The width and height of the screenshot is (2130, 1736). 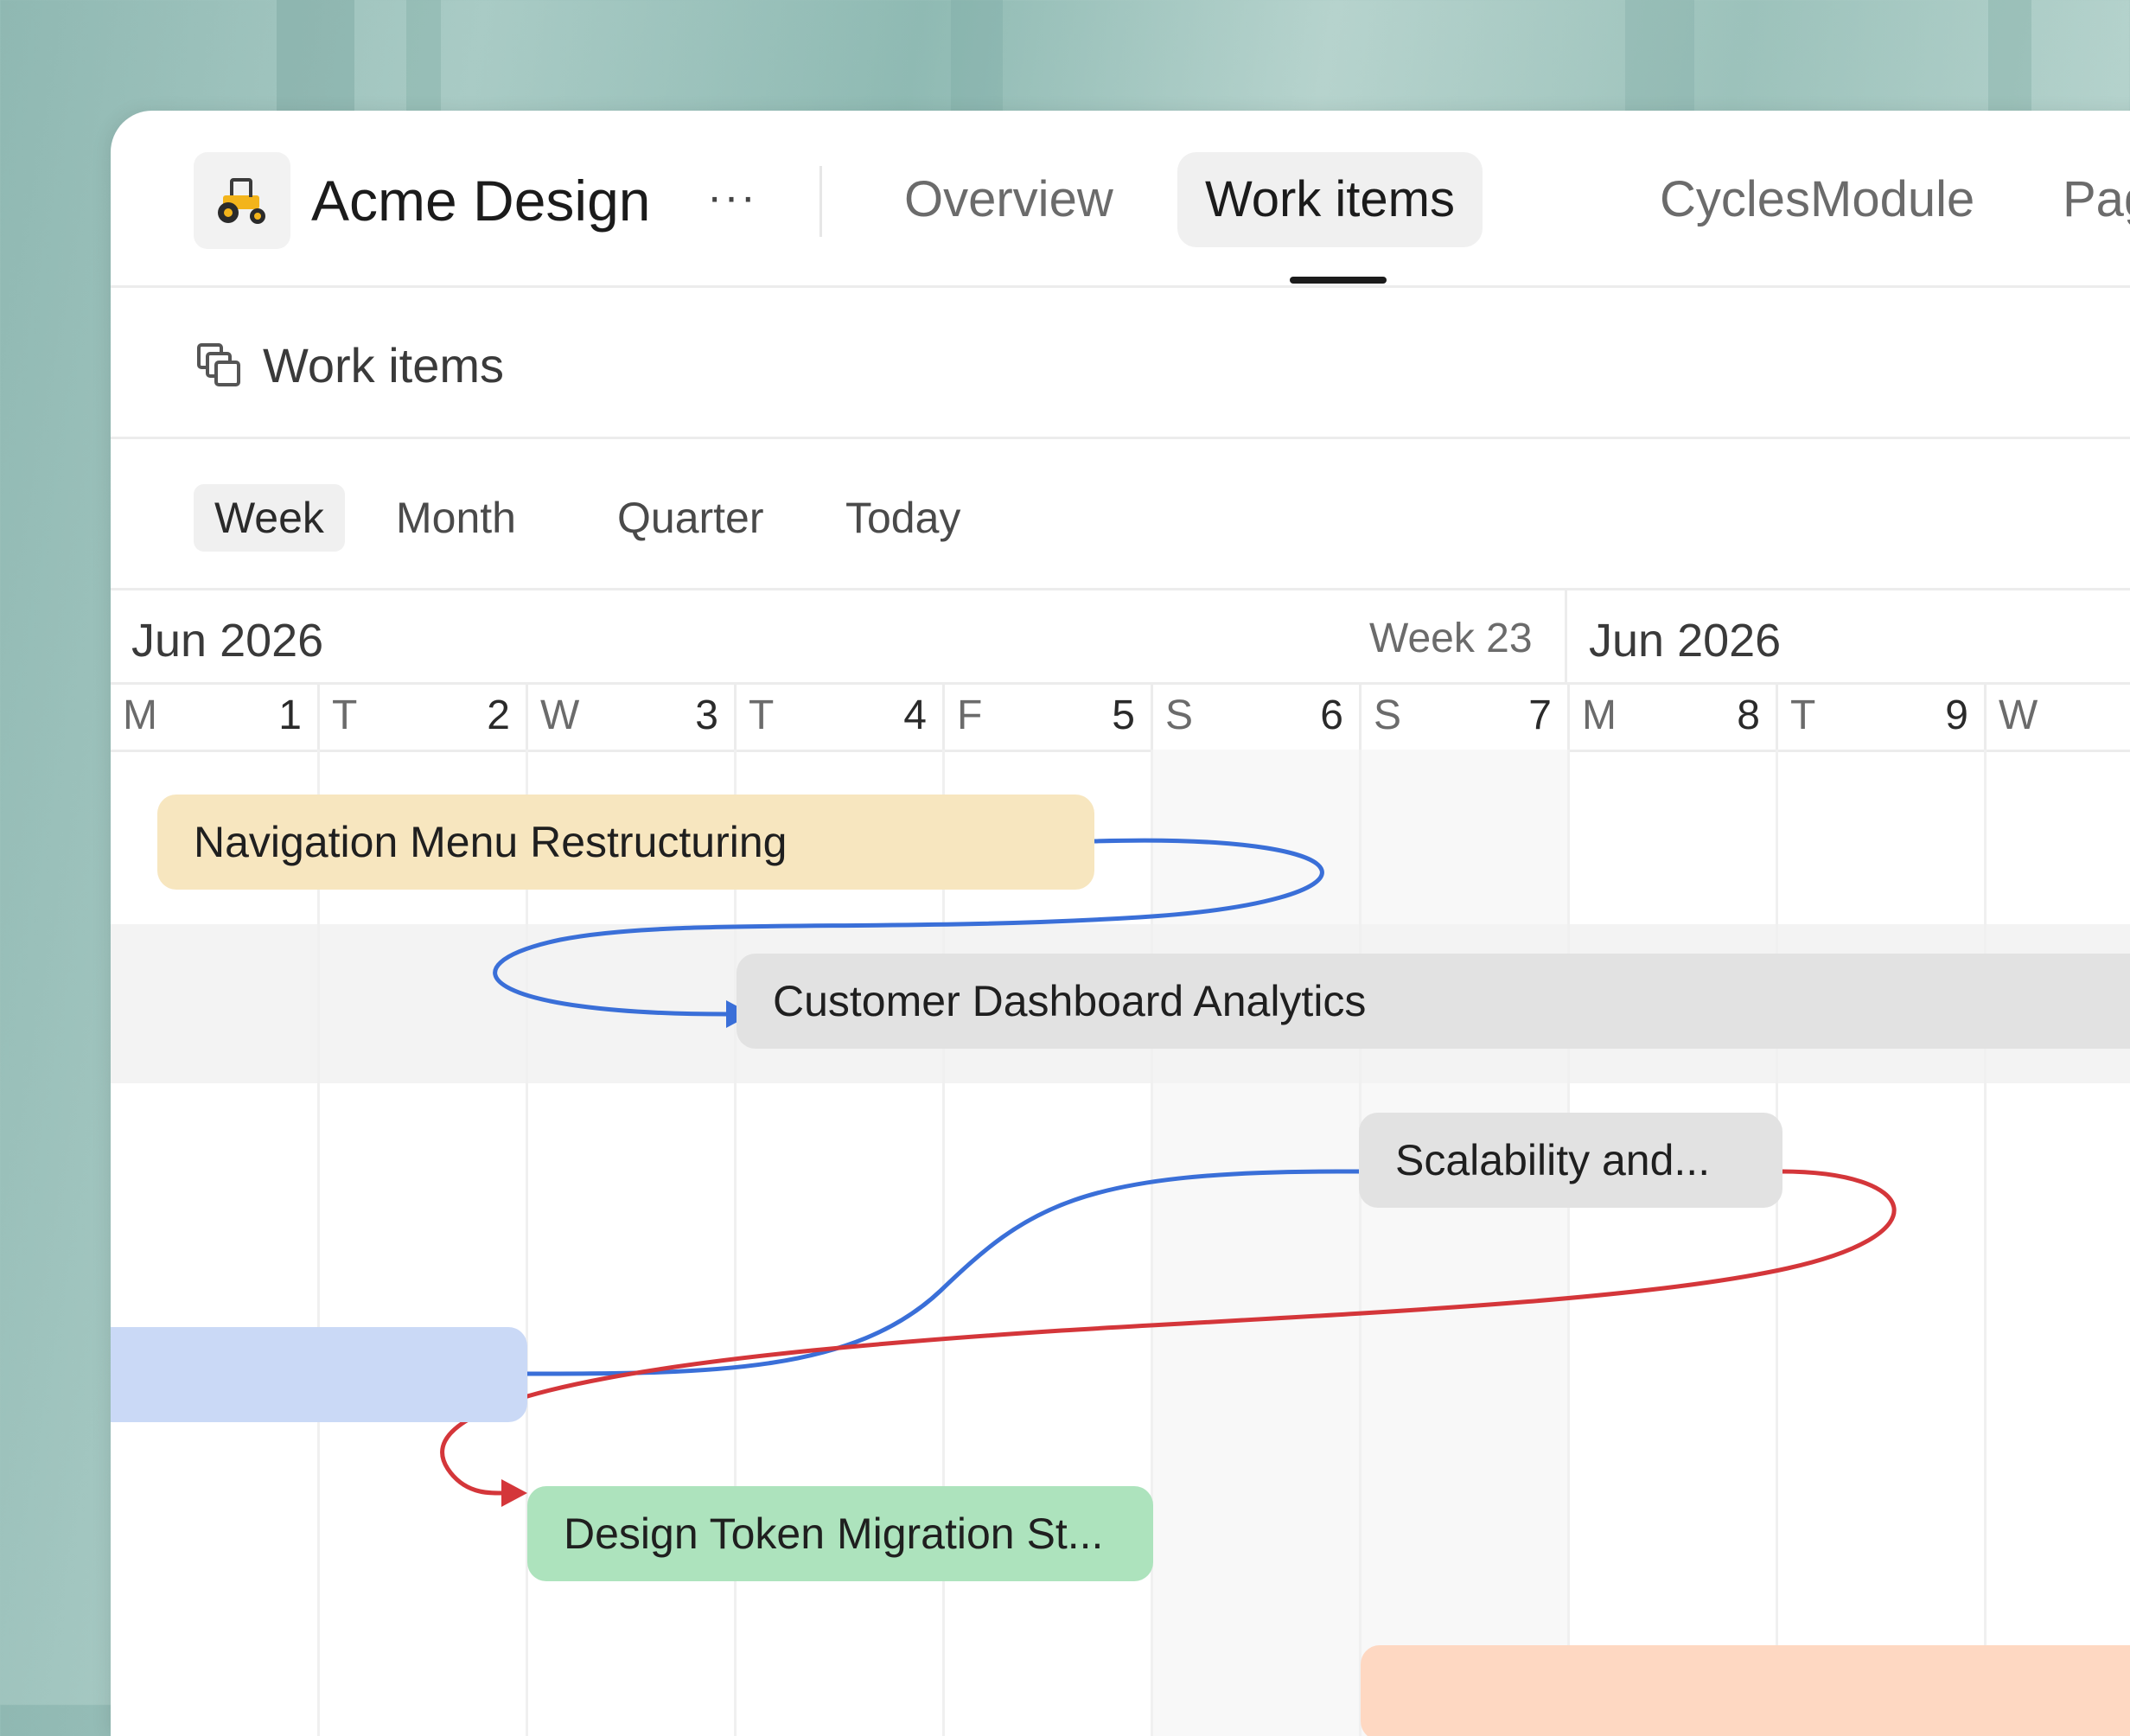 I want to click on breadcrumb: Work items, so click(x=1121, y=363).